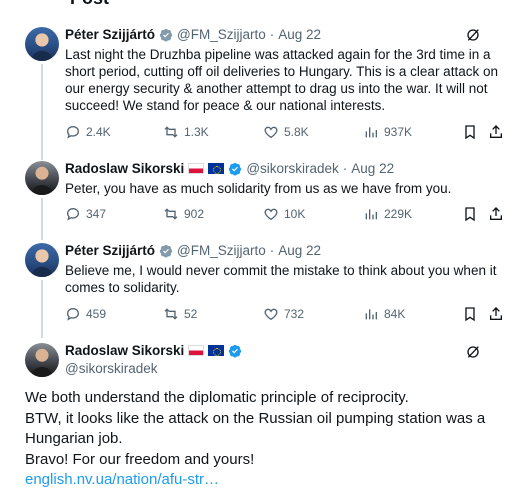 This screenshot has height=500, width=519. I want to click on views-button: 937K, so click(387, 132).